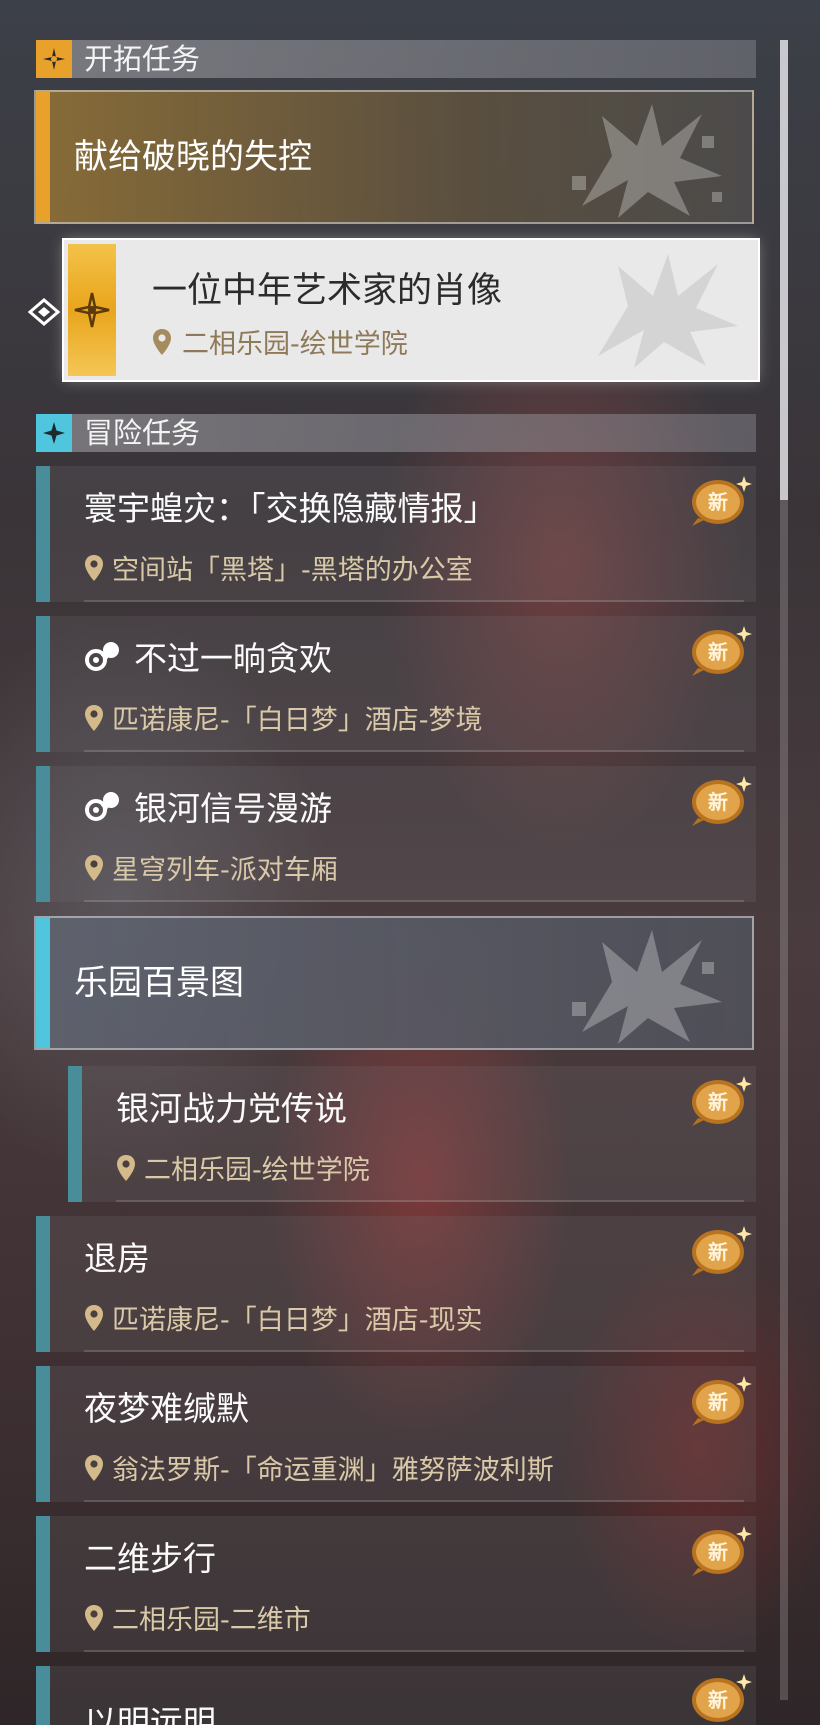 Image resolution: width=820 pixels, height=1725 pixels. What do you see at coordinates (319, 1467) in the screenshot?
I see `quest-location: 翁法罗斯-「命运重渊」雅努萨波利斯` at bounding box center [319, 1467].